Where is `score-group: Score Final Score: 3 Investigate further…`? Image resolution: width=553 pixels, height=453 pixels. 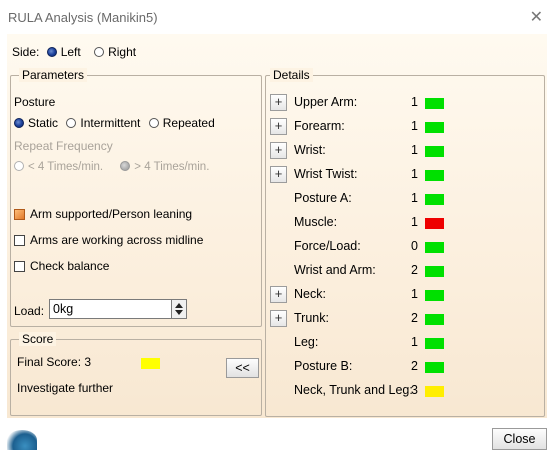
score-group: Score Final Score: 3 Investigate further… is located at coordinates (136, 374).